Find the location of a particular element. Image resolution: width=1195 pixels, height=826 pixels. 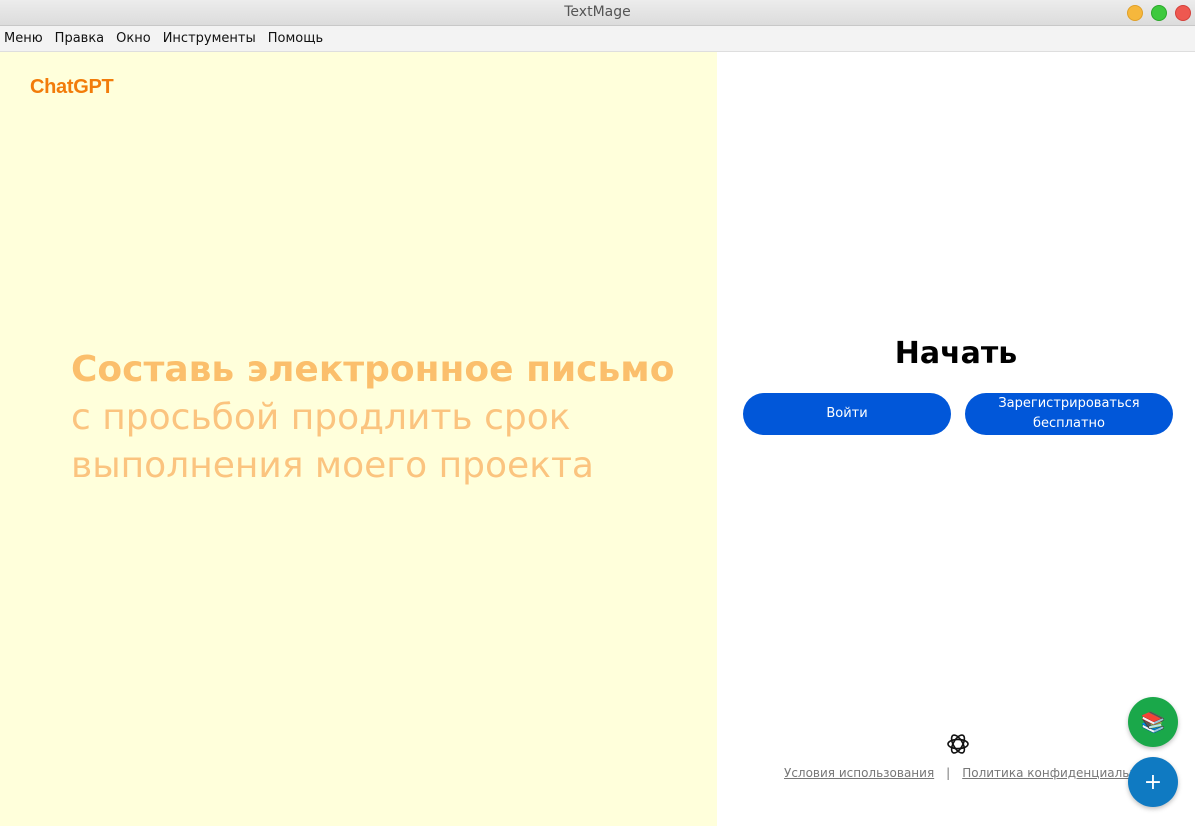

books-fab-button: 📚 is located at coordinates (1153, 722).